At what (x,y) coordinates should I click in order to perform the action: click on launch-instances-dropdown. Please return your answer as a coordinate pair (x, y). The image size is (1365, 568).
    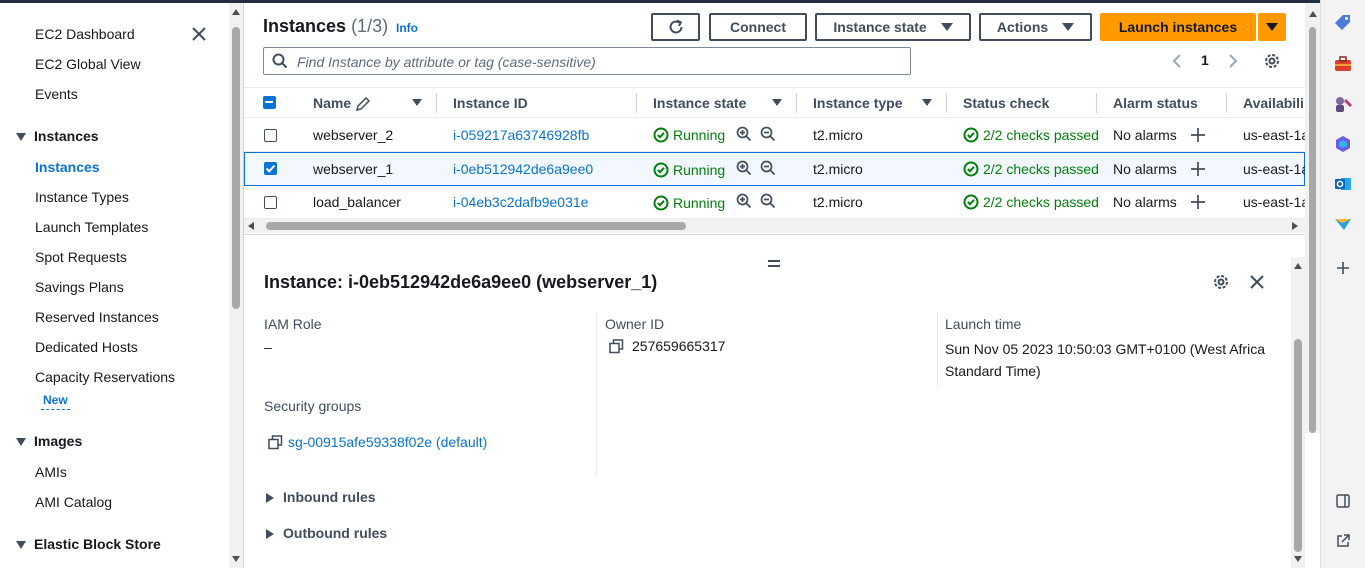
    Looking at the image, I should click on (1272, 27).